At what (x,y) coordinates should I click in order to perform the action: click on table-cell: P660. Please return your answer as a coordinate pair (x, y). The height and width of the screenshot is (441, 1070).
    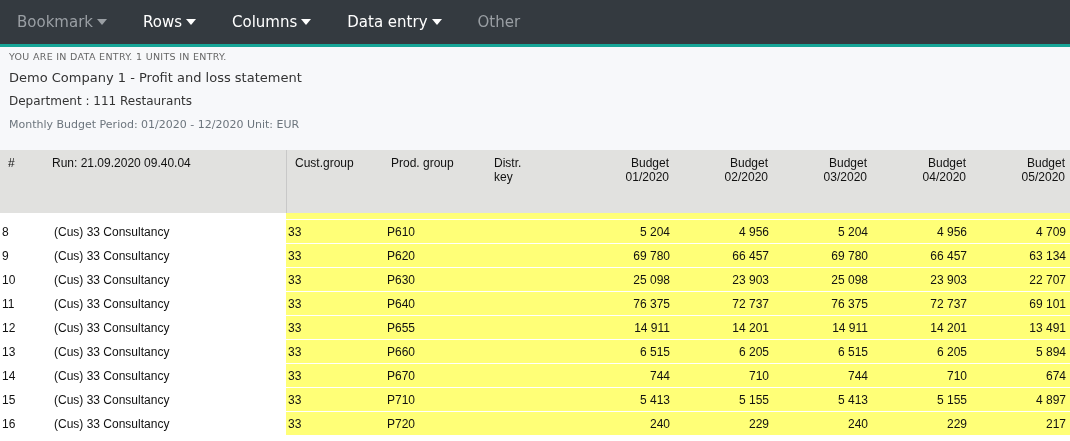
    Looking at the image, I should click on (435, 352).